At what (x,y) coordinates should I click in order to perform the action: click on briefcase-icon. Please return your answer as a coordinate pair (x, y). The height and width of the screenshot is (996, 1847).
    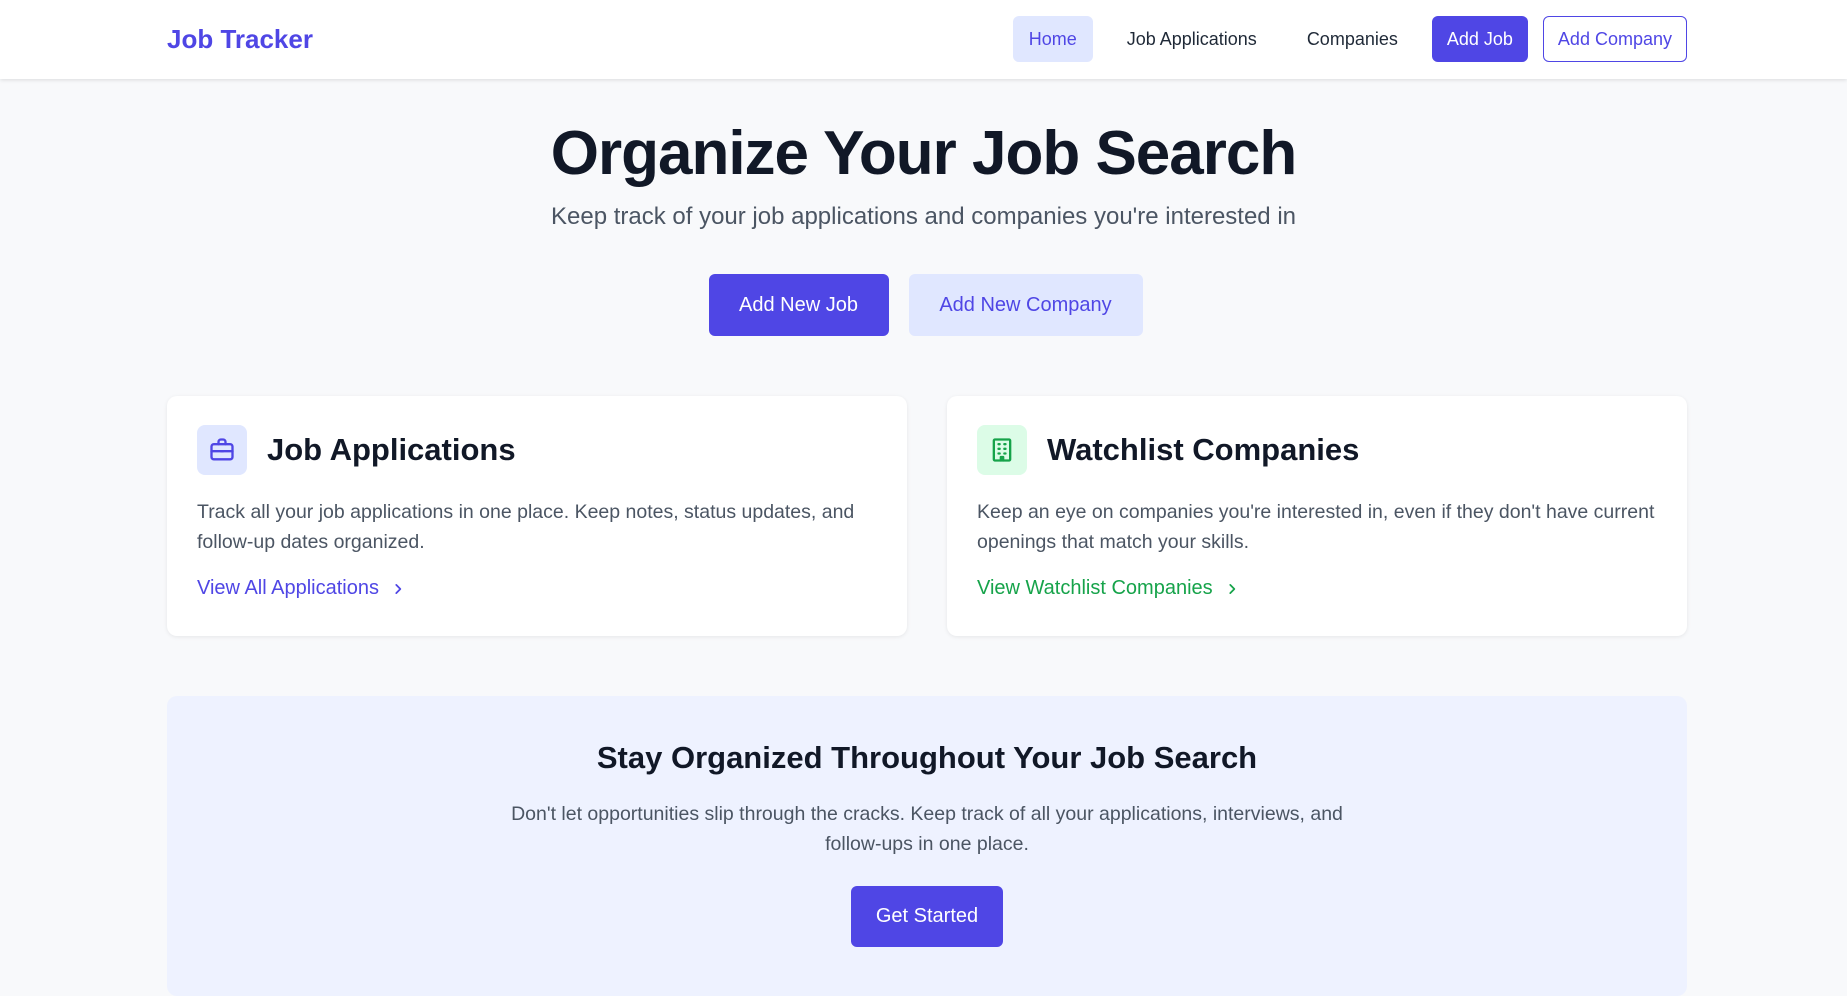
    Looking at the image, I should click on (222, 450).